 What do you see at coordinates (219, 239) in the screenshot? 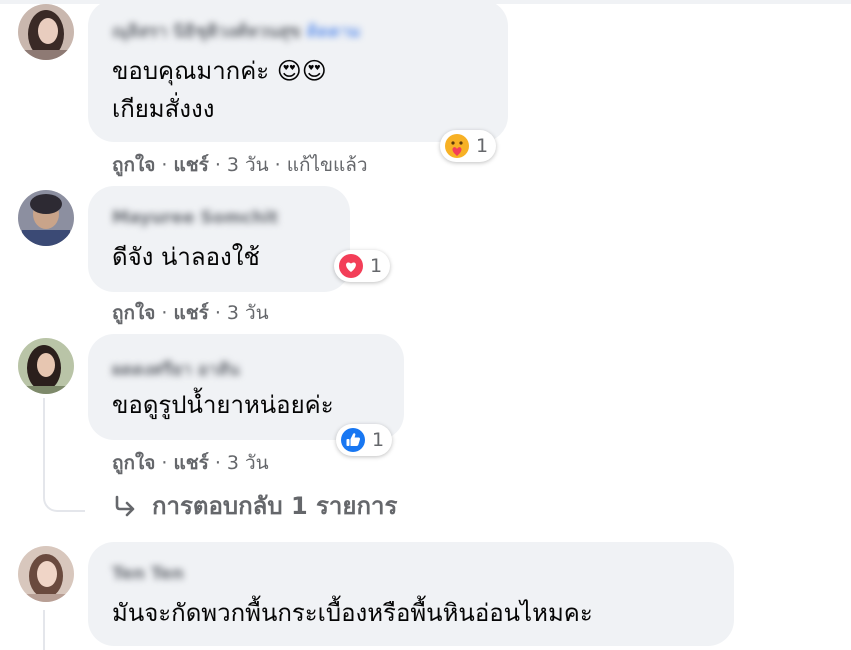
I see `comment-bubble: Mayuree Somchit ดีจัง น่าลองใช้` at bounding box center [219, 239].